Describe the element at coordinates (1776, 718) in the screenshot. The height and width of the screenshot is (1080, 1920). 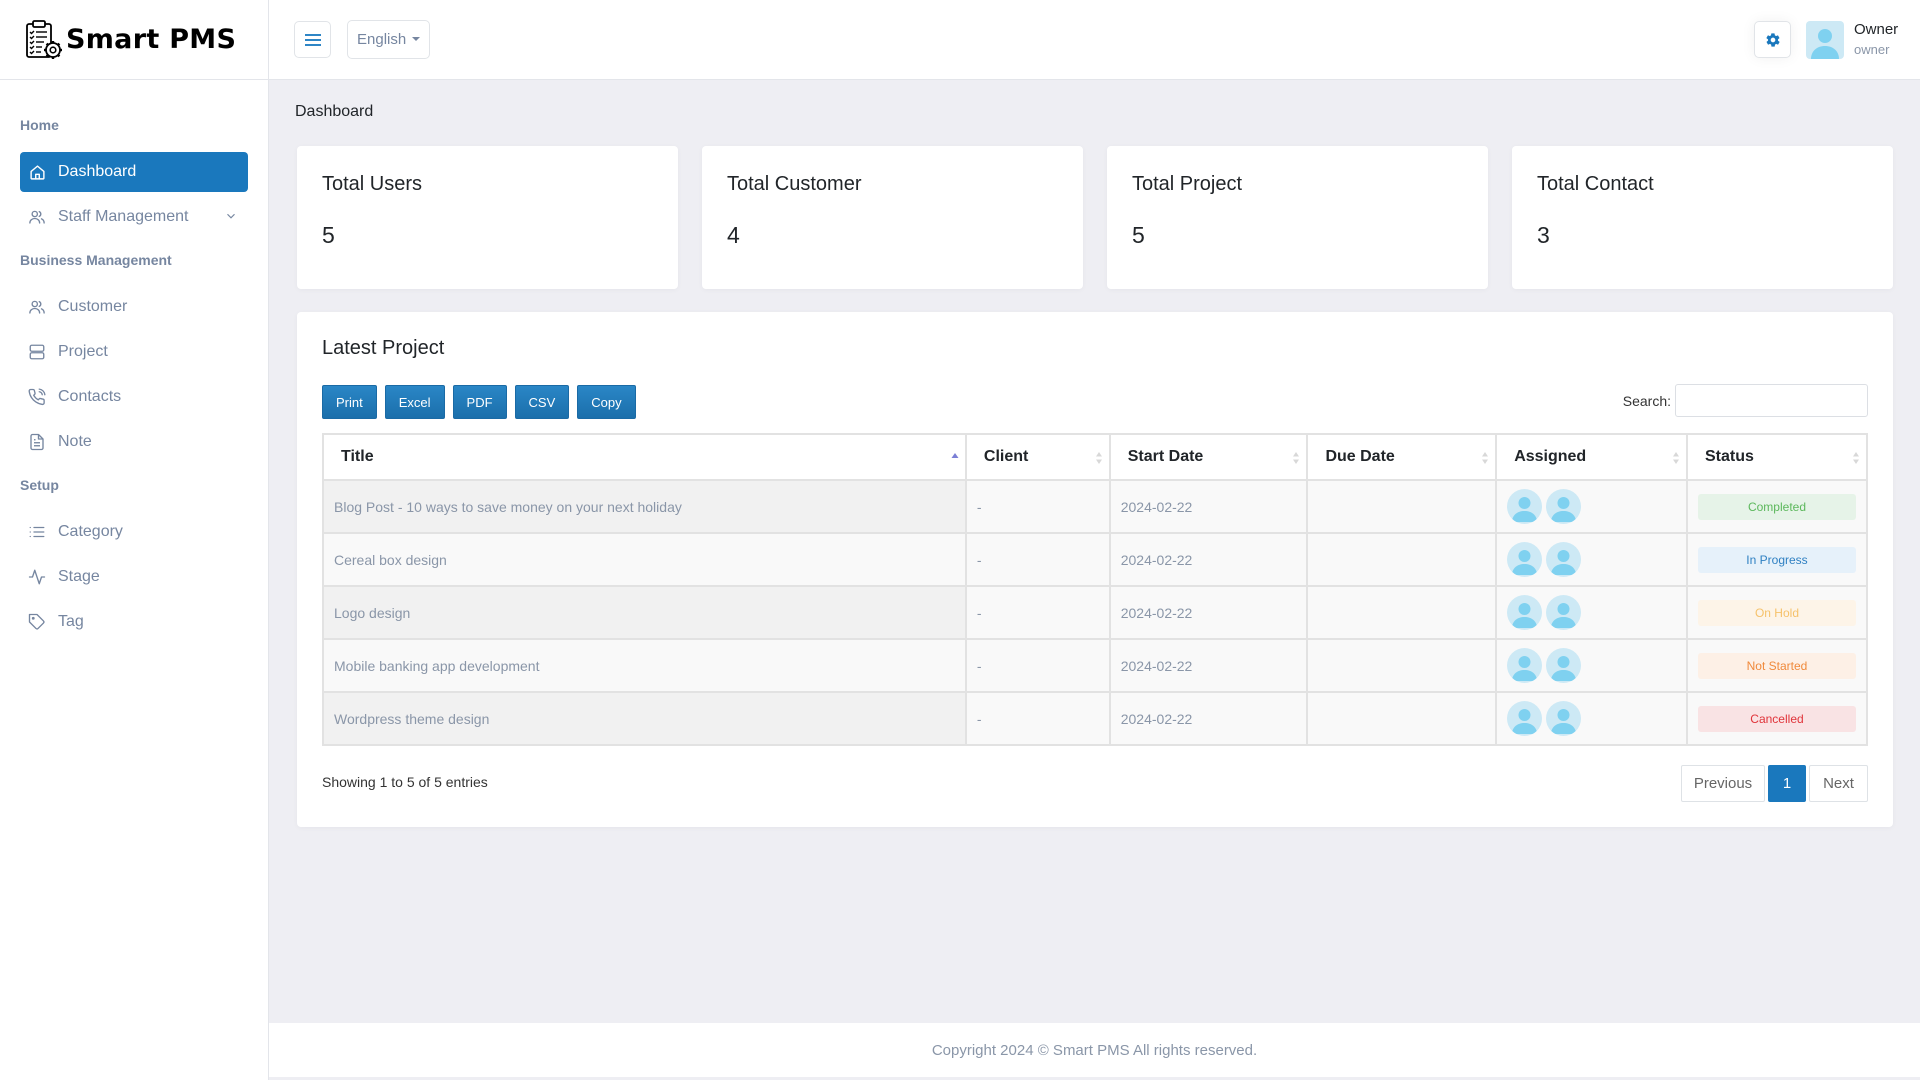
I see `status-badge: Cancelled` at that location.